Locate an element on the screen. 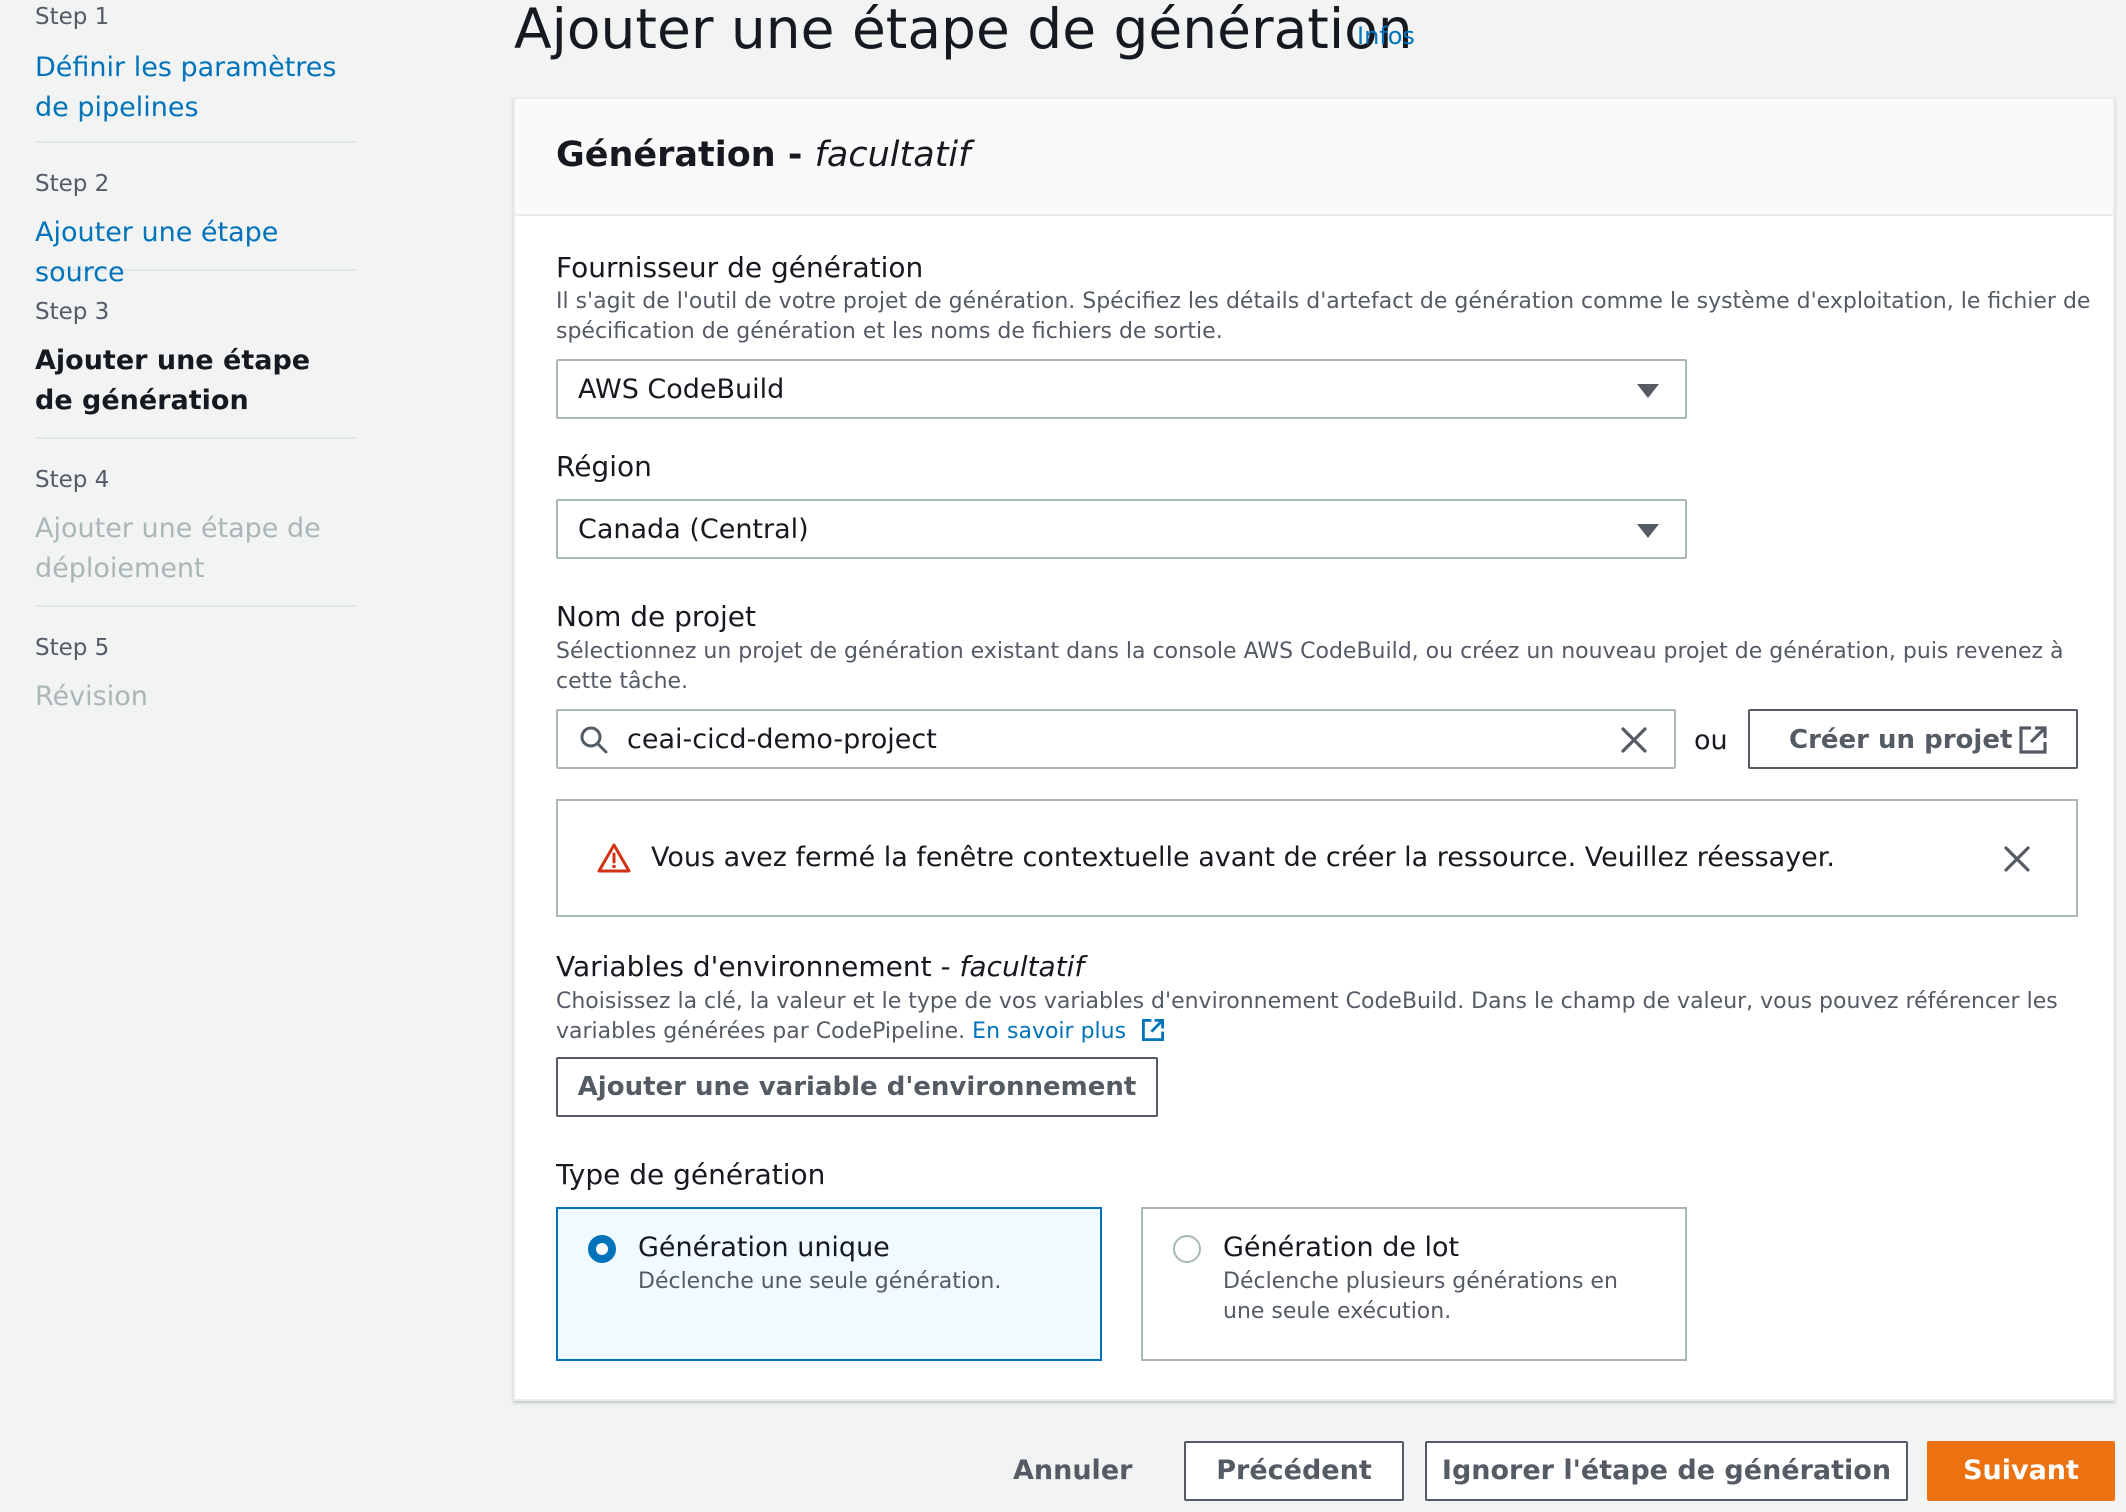  create-project-button: Créer un projet is located at coordinates (1913, 739).